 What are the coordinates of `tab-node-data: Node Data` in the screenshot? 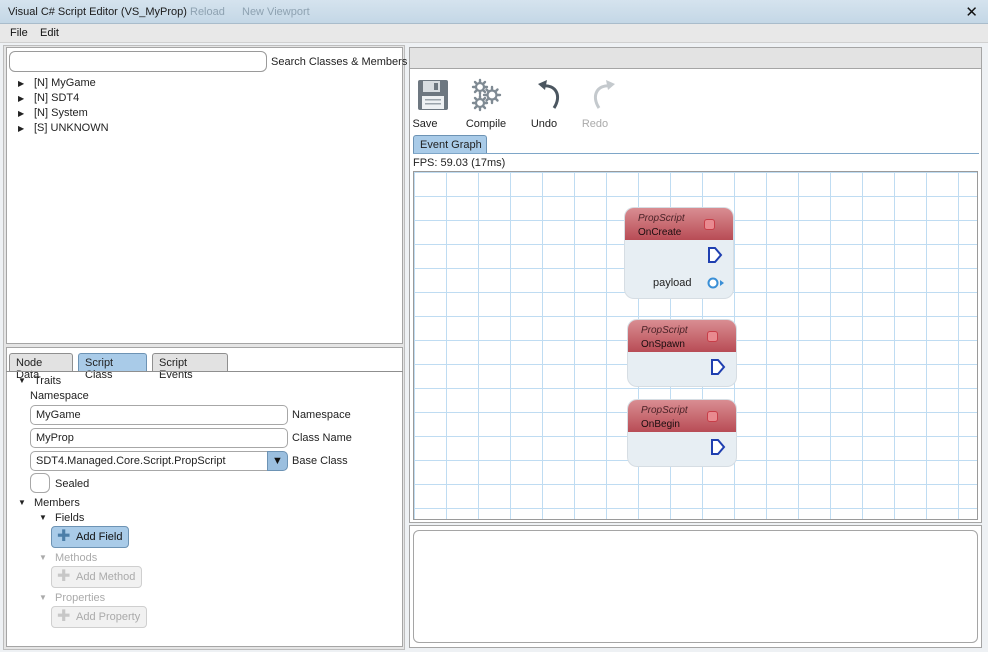 It's located at (41, 367).